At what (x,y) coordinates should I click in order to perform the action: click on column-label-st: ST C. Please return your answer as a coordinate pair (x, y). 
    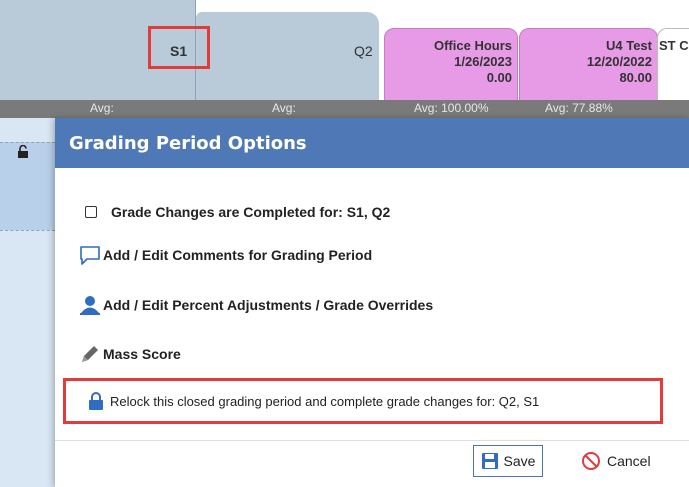
    Looking at the image, I should click on (674, 45).